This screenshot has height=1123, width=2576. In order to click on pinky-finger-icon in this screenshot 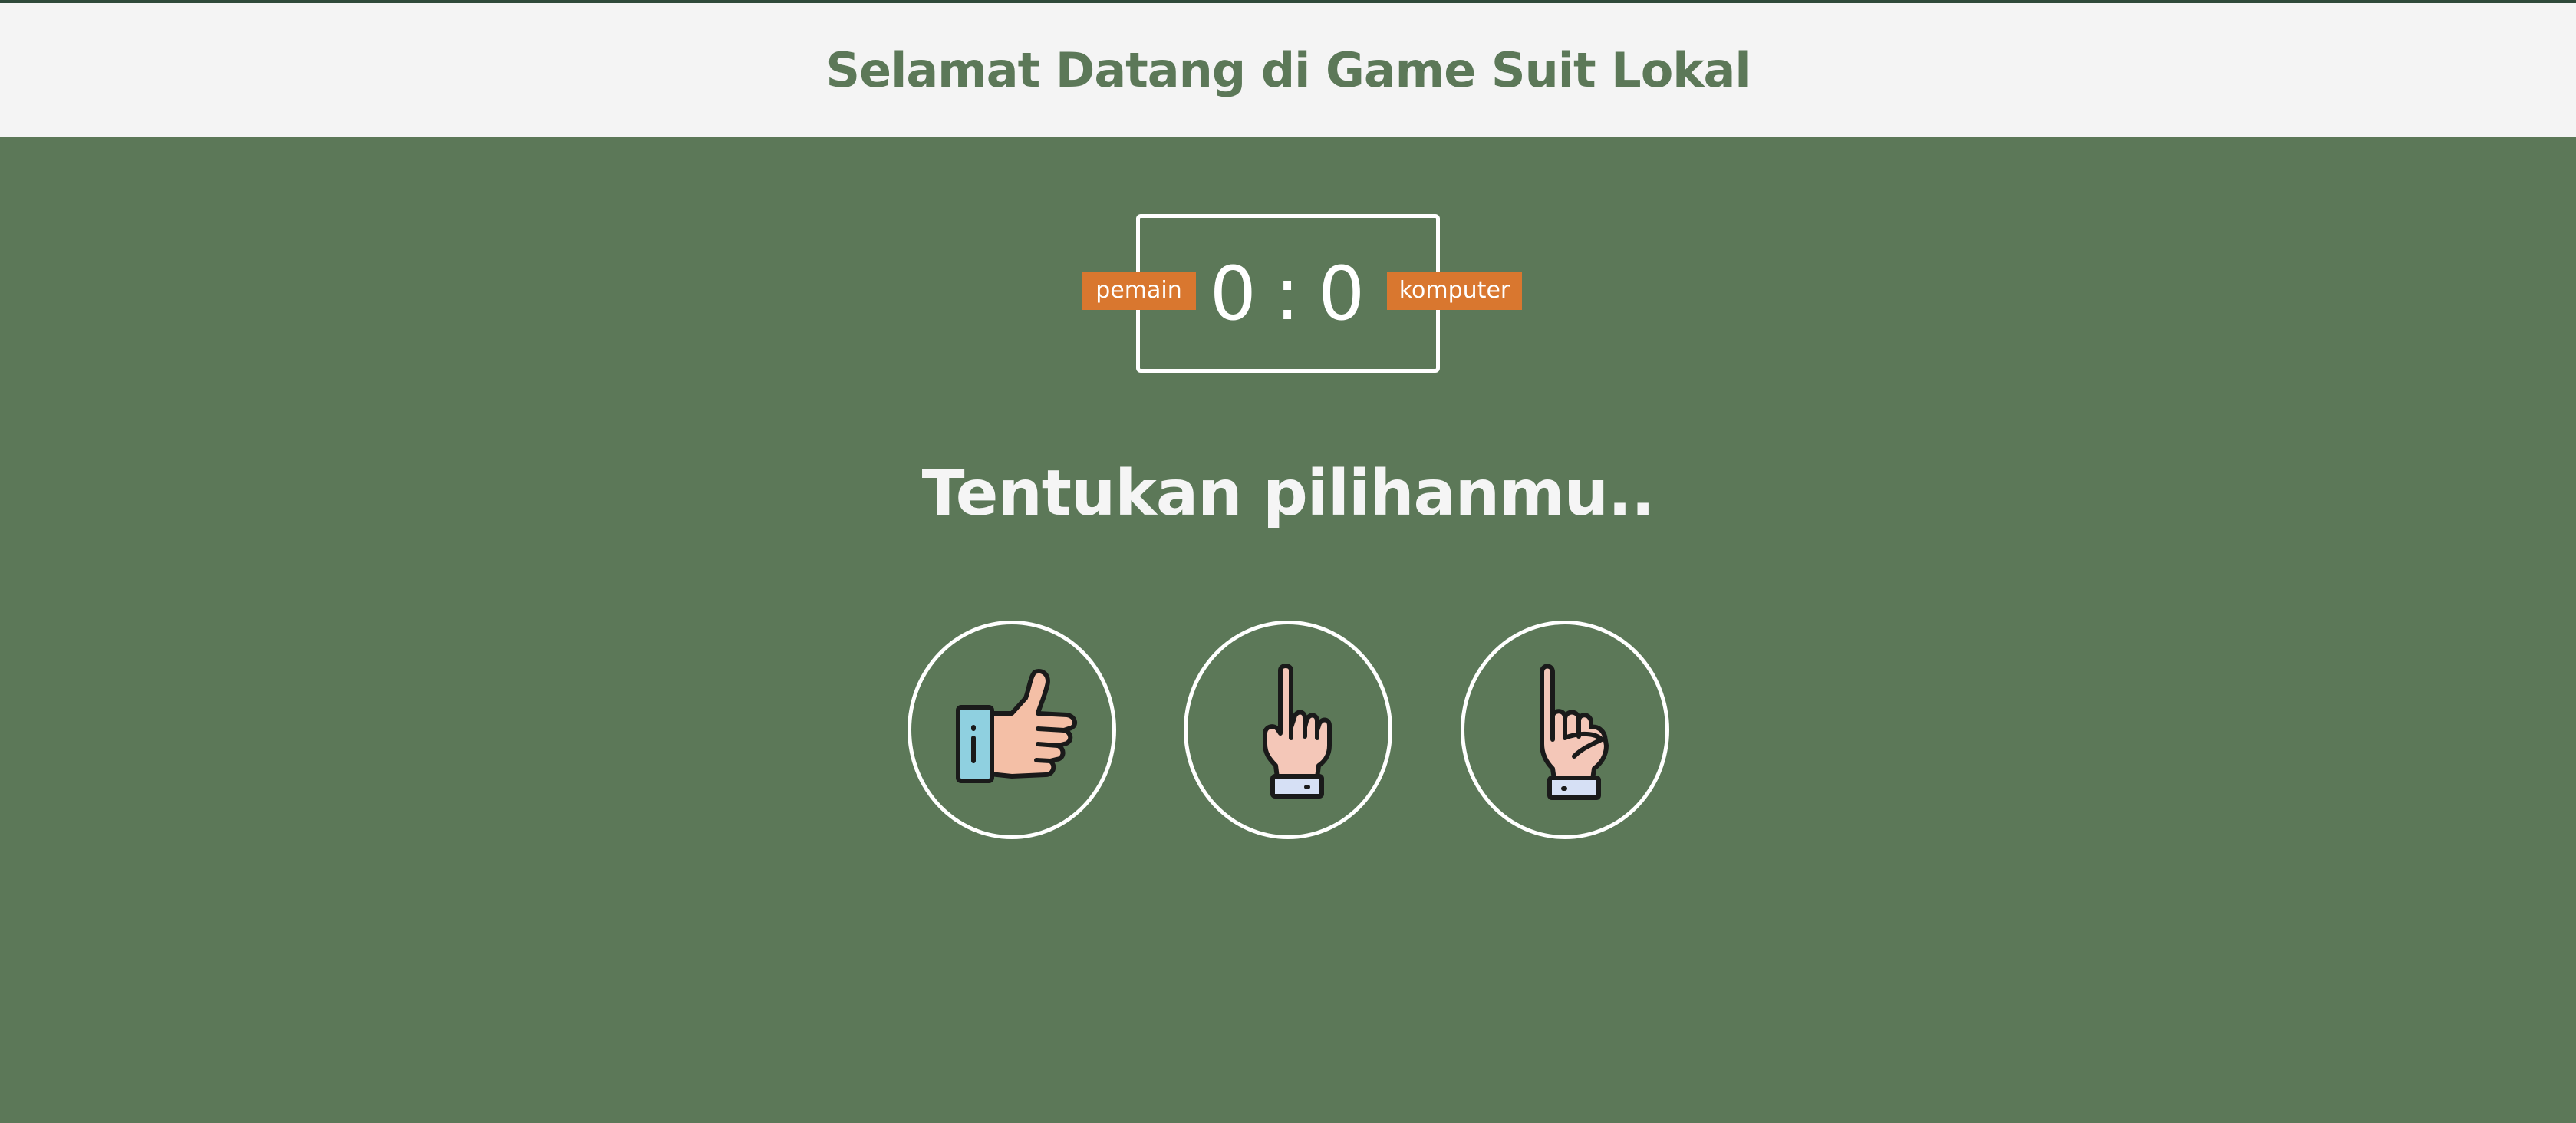, I will do `click(1574, 732)`.